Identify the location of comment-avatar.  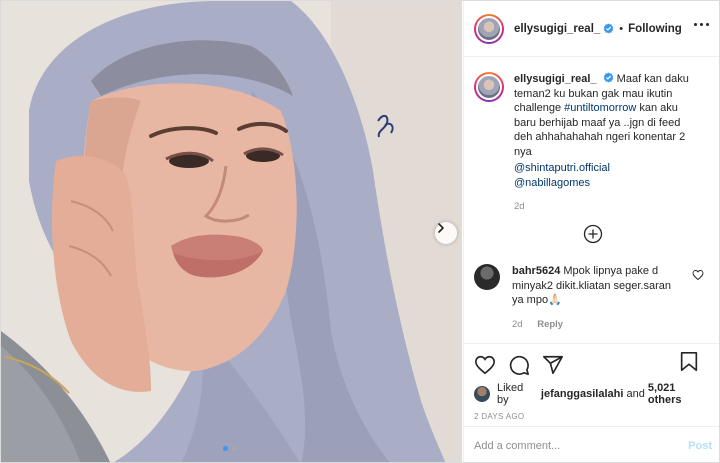
(487, 277).